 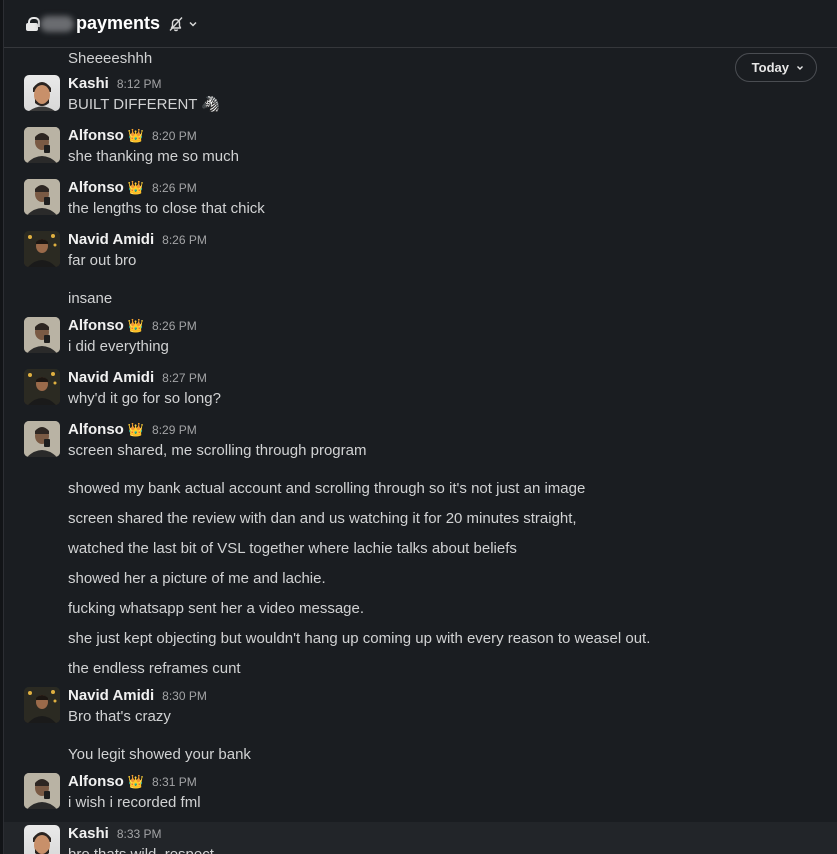 What do you see at coordinates (174, 430) in the screenshot?
I see `message-timestamp: 8:29 PM` at bounding box center [174, 430].